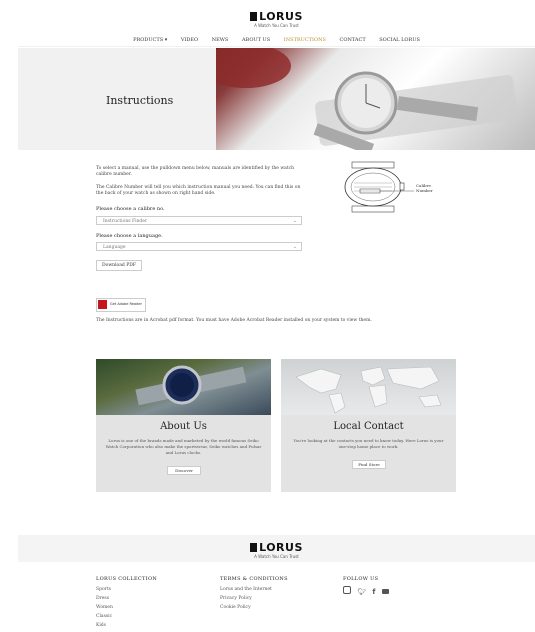  Describe the element at coordinates (183, 387) in the screenshot. I see `about-us-image` at that location.